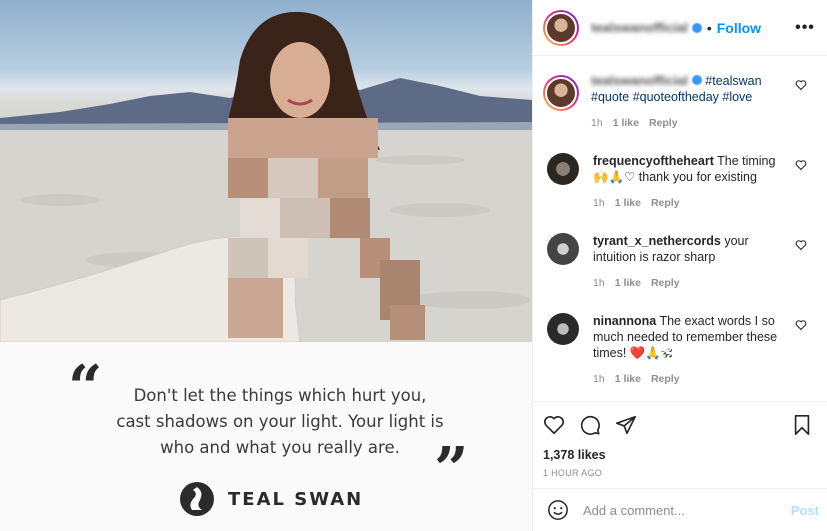 The width and height of the screenshot is (827, 531). Describe the element at coordinates (626, 425) in the screenshot. I see `share-paper-plane-icon` at that location.